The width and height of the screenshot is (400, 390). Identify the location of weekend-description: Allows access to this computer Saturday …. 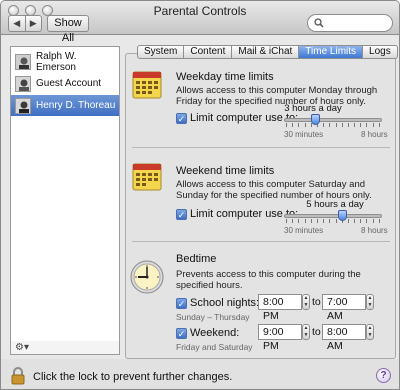
(274, 190).